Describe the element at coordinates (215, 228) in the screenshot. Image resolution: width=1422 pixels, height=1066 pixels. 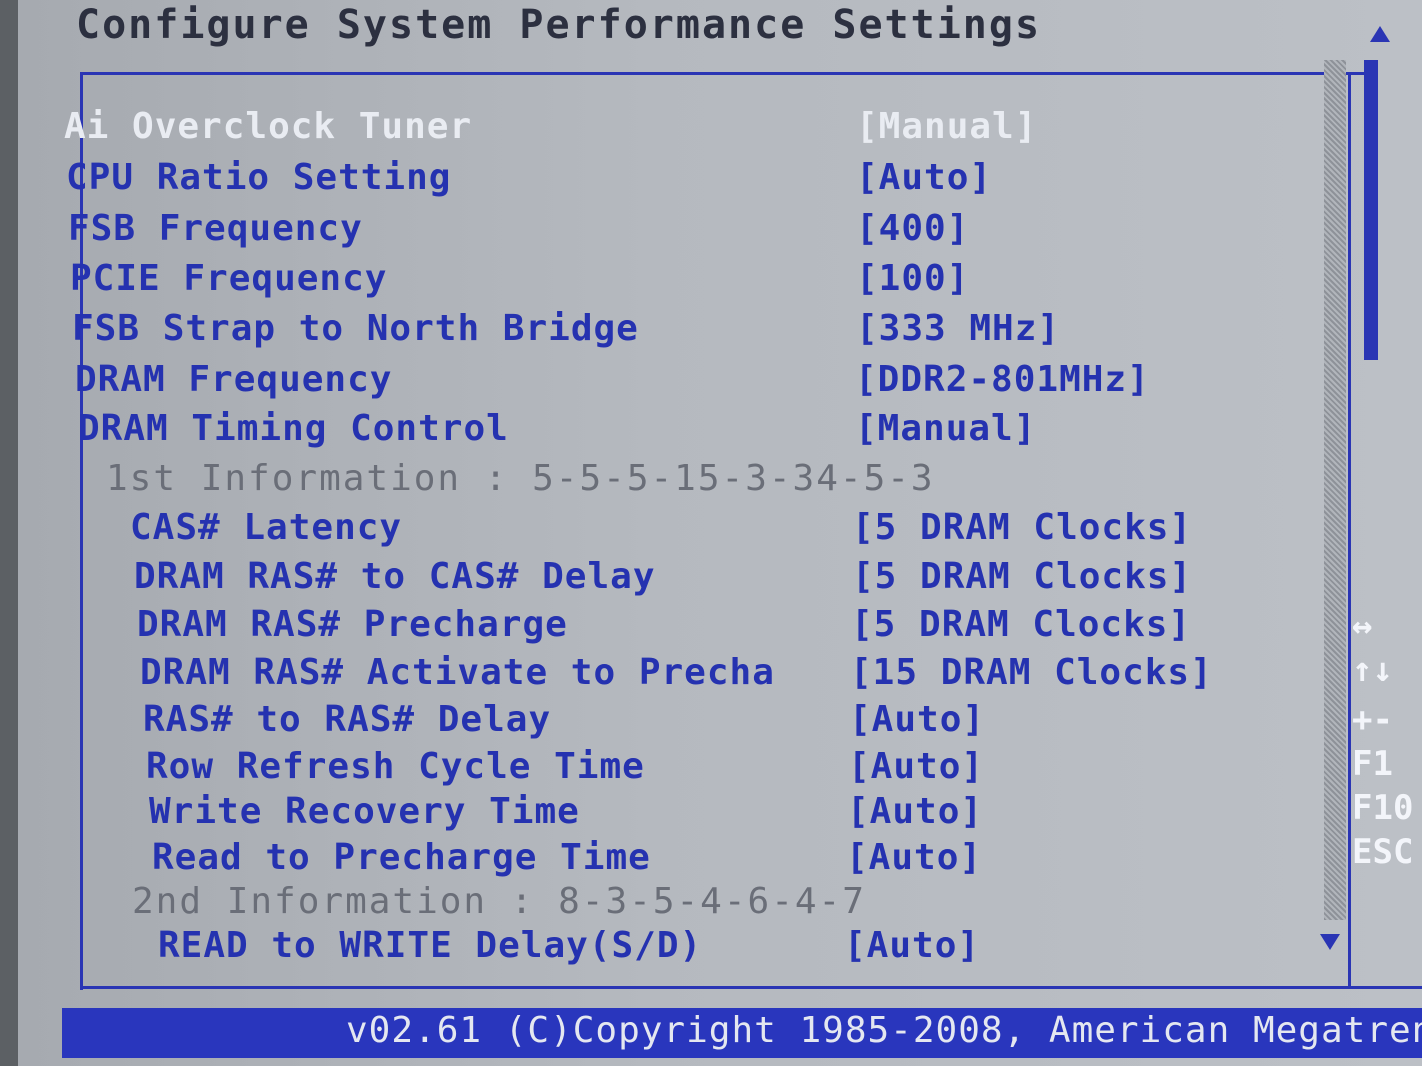
I see `setting-label: FSB Frequency` at that location.